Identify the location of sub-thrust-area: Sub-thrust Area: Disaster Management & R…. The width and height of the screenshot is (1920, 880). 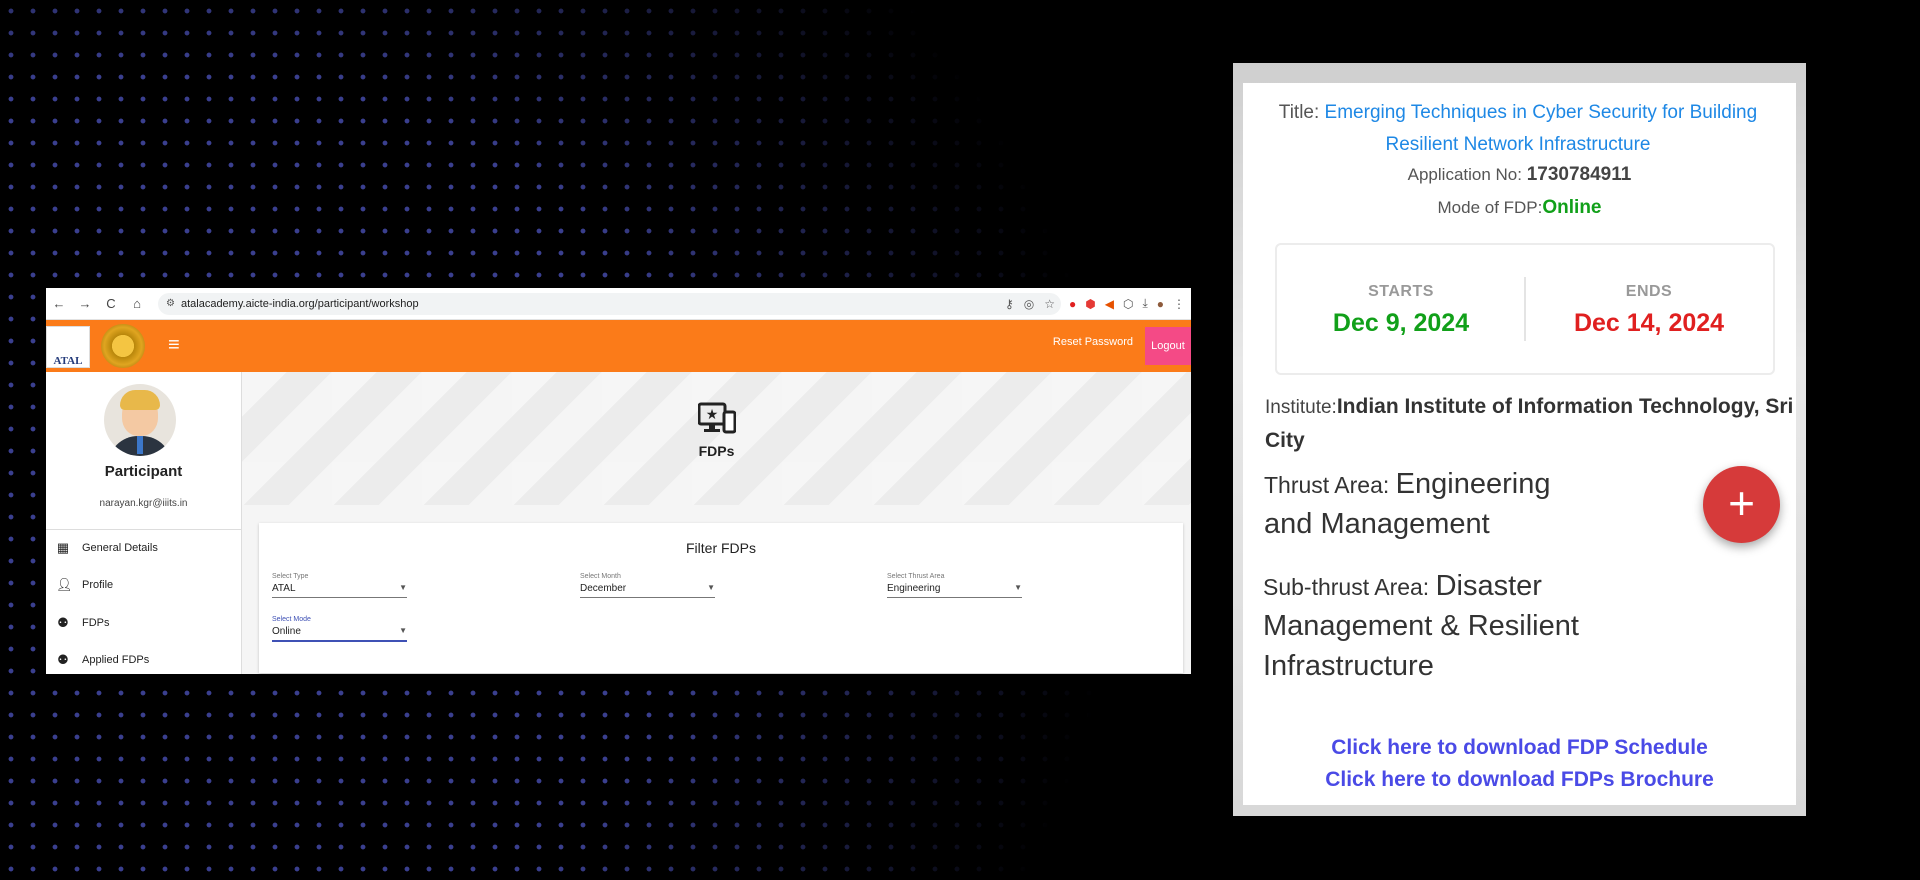
(1433, 627).